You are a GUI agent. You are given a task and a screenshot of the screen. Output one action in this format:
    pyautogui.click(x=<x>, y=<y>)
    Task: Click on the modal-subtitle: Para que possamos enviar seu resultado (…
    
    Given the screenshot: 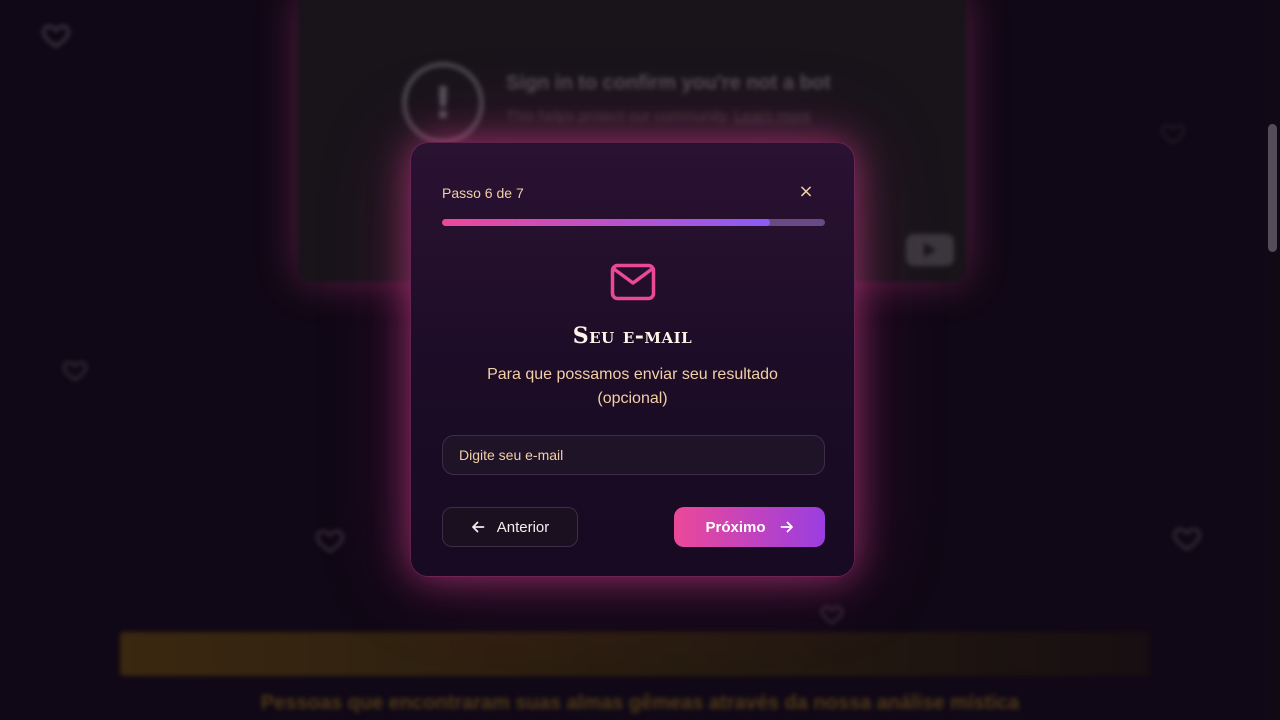 What is the action you would take?
    pyautogui.click(x=632, y=386)
    